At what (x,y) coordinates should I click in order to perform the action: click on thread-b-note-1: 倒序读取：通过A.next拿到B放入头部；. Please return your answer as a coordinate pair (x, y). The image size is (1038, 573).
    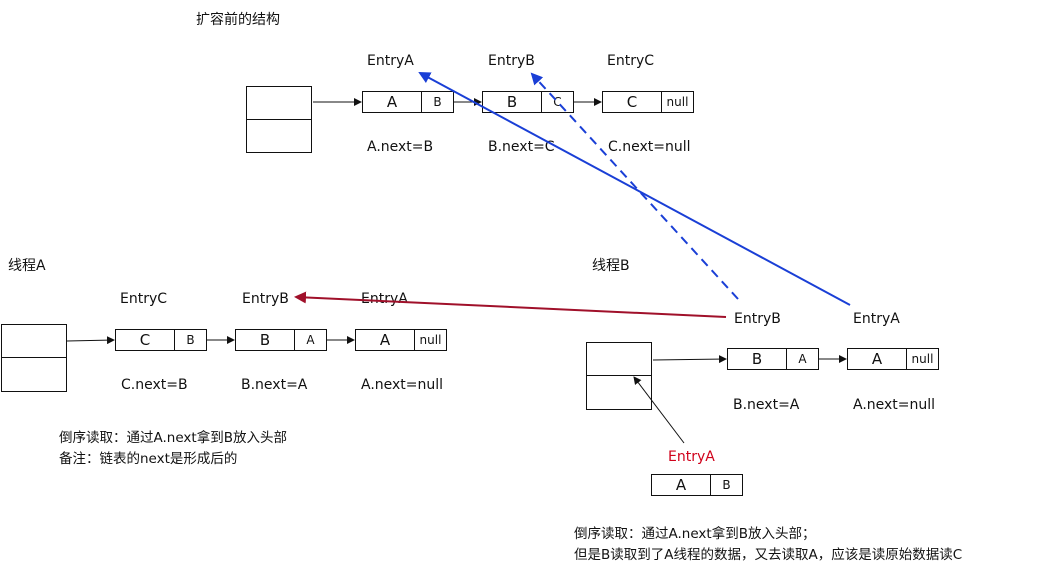
    Looking at the image, I should click on (695, 534).